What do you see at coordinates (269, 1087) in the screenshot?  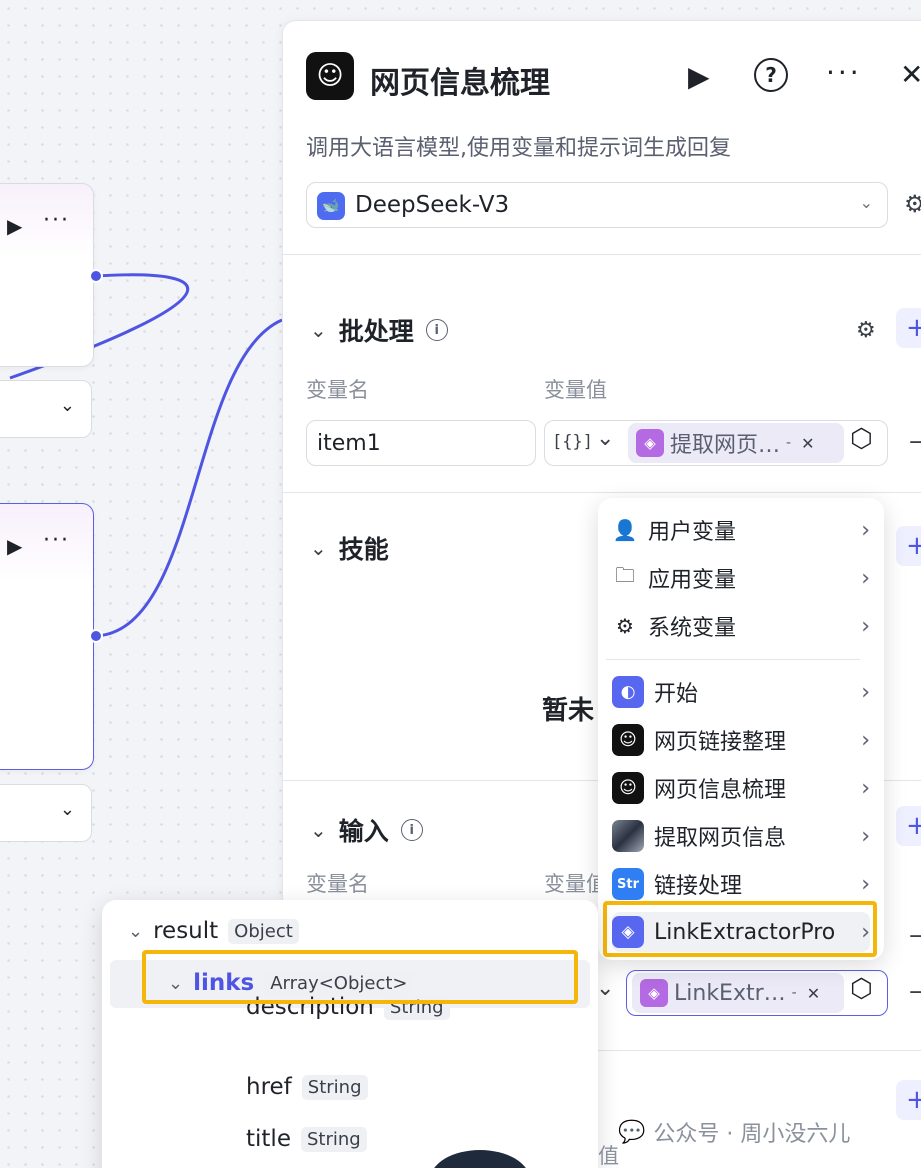 I see `field-name: href` at bounding box center [269, 1087].